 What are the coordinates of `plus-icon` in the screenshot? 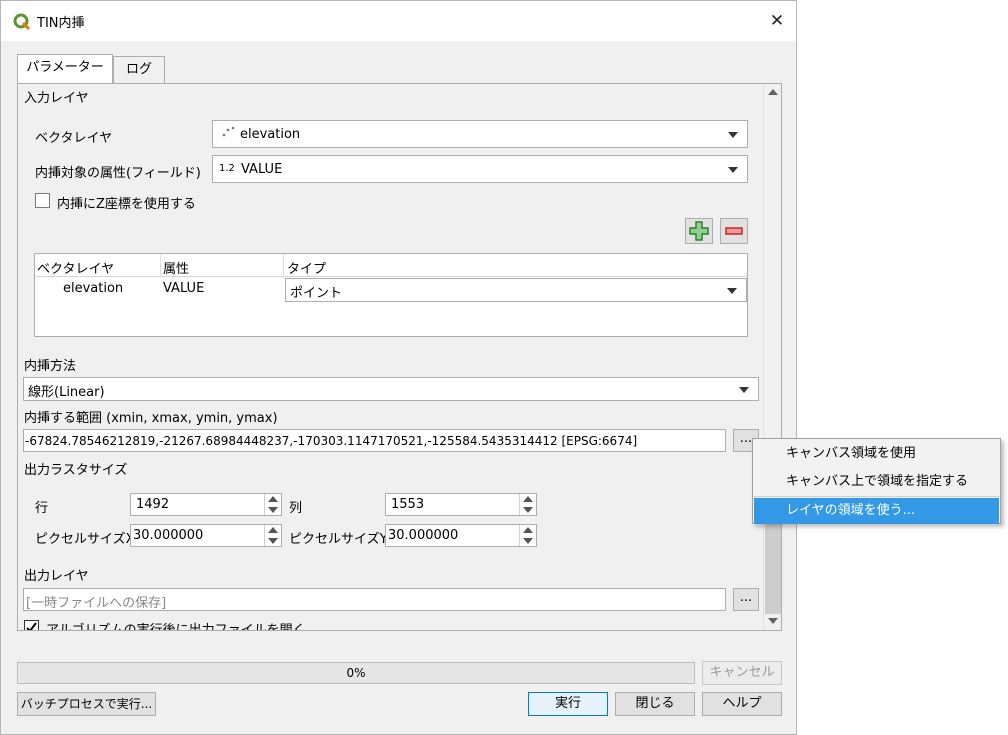 It's located at (699, 231).